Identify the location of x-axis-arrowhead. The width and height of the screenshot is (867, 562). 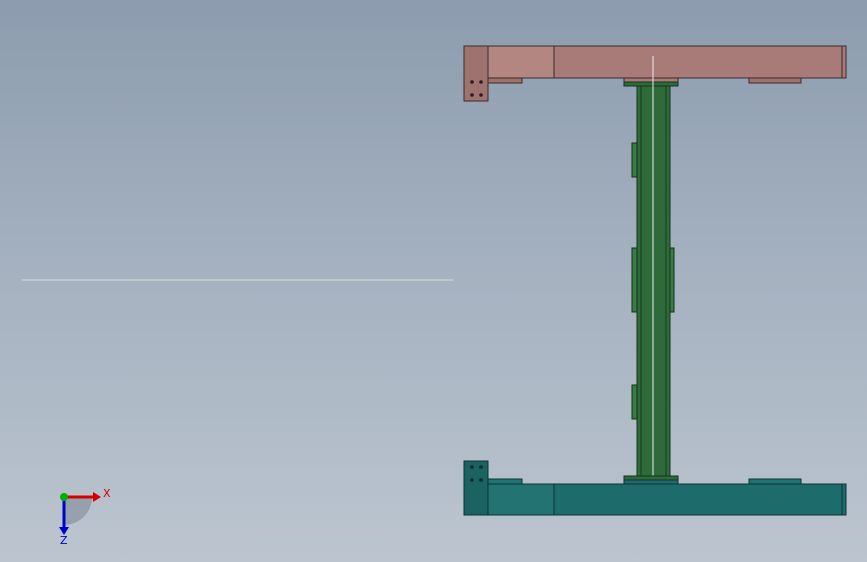
(97, 497).